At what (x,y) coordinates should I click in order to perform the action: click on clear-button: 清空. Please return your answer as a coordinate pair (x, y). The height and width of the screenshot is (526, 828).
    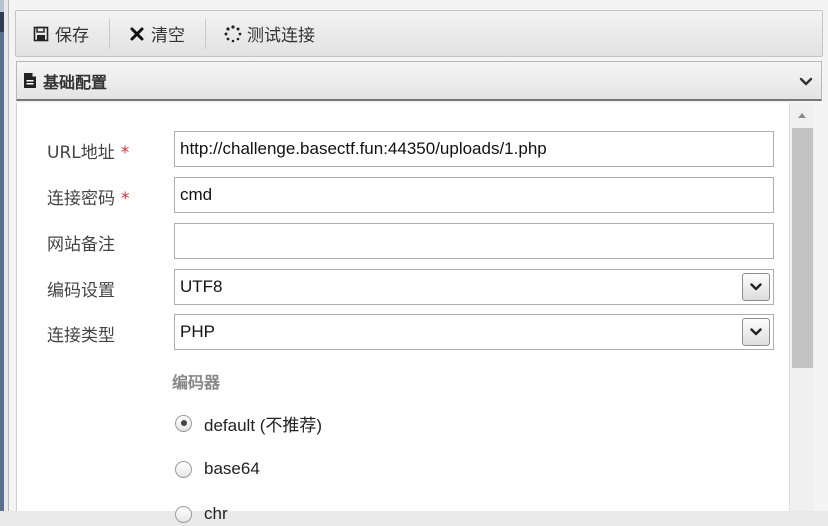
    Looking at the image, I should click on (160, 33).